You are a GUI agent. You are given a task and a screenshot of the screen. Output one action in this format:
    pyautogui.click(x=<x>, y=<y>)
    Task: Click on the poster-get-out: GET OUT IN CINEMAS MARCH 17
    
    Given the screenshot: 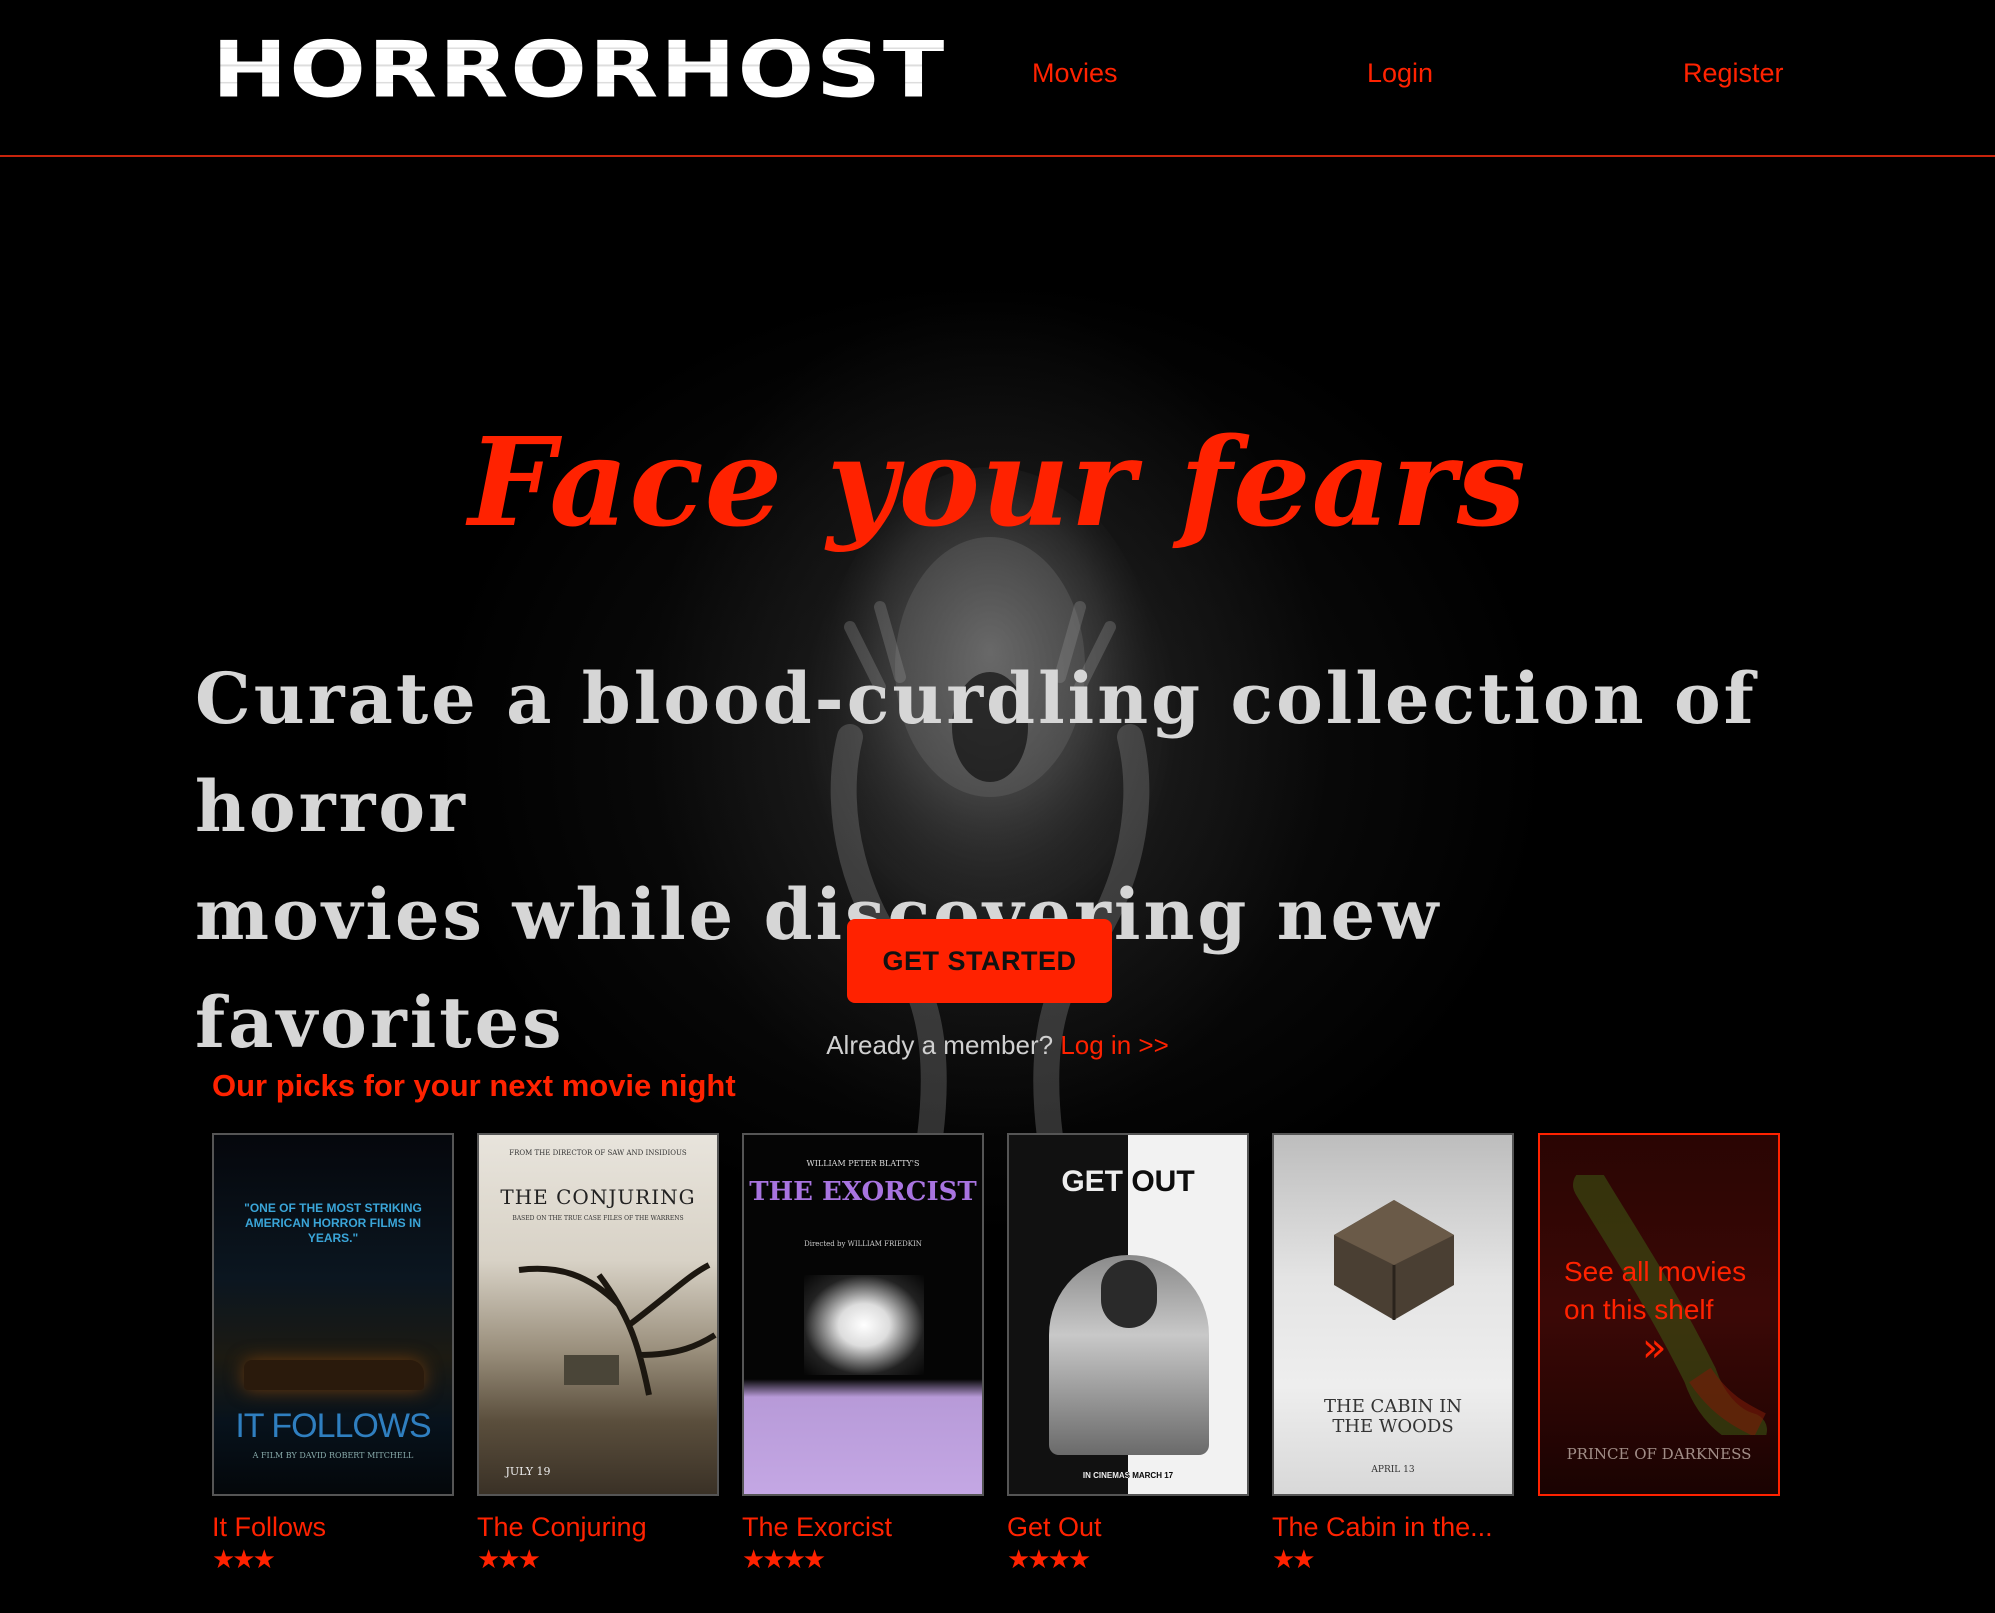 What is the action you would take?
    pyautogui.click(x=1128, y=1314)
    